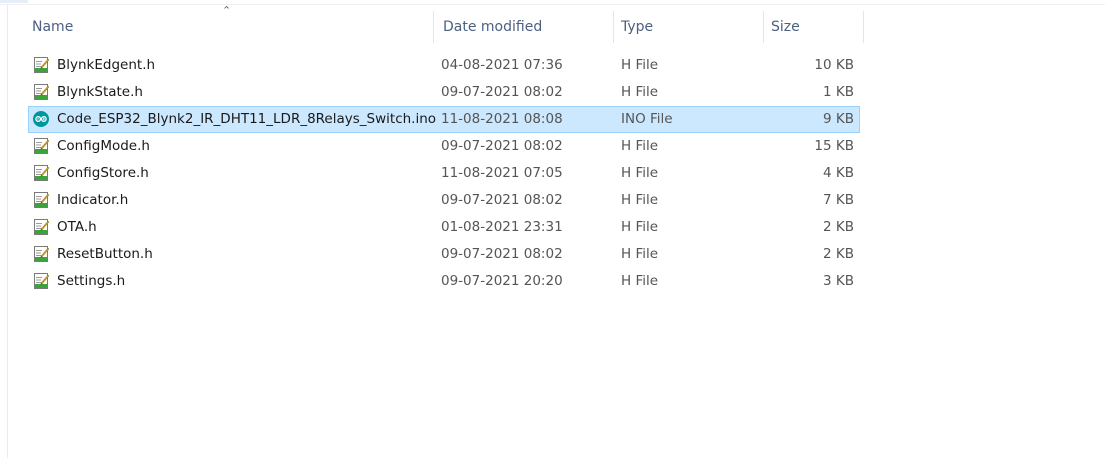 The width and height of the screenshot is (1105, 458). I want to click on file-row: ResetButton.h 09-07-2021 08:02 H File 2 KB, so click(444, 254).